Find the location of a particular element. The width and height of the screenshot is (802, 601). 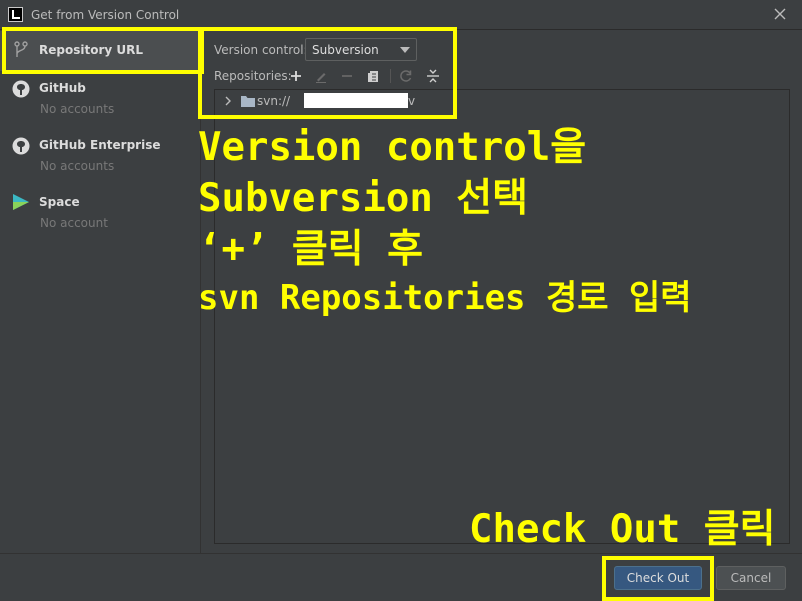

cancel-button: Cancel is located at coordinates (751, 578).